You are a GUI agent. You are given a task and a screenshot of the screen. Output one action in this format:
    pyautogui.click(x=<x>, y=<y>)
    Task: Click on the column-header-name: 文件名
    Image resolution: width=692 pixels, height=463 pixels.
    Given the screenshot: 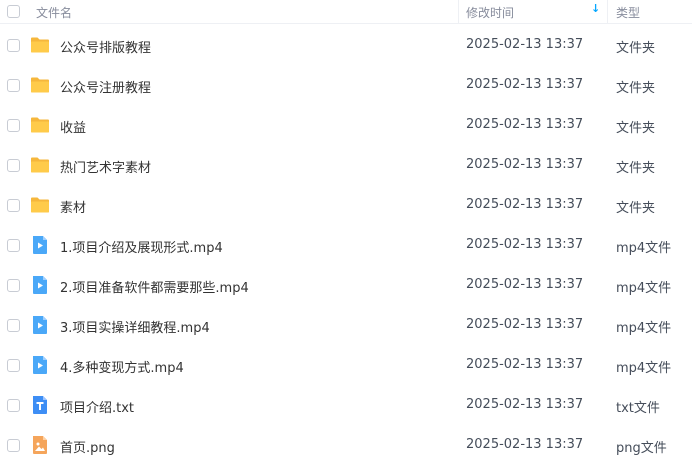 What is the action you would take?
    pyautogui.click(x=54, y=12)
    